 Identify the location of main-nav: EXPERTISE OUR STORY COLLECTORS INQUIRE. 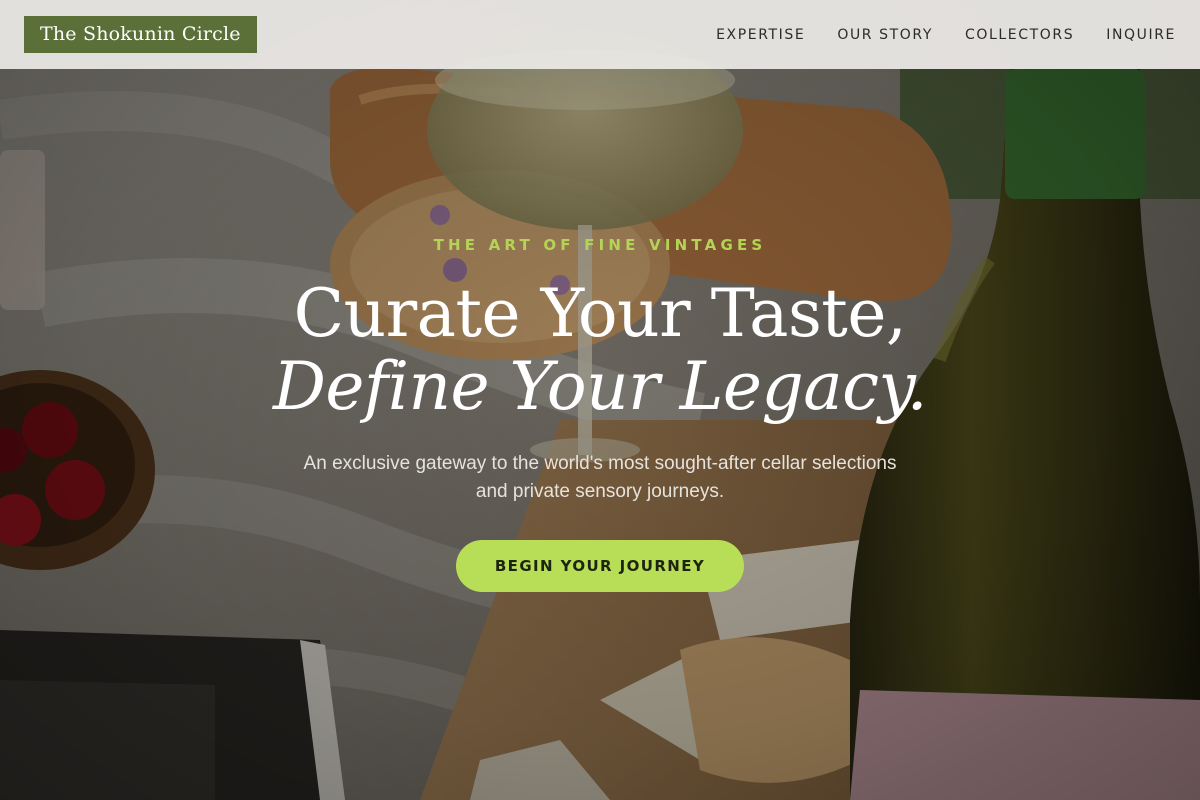
(946, 35).